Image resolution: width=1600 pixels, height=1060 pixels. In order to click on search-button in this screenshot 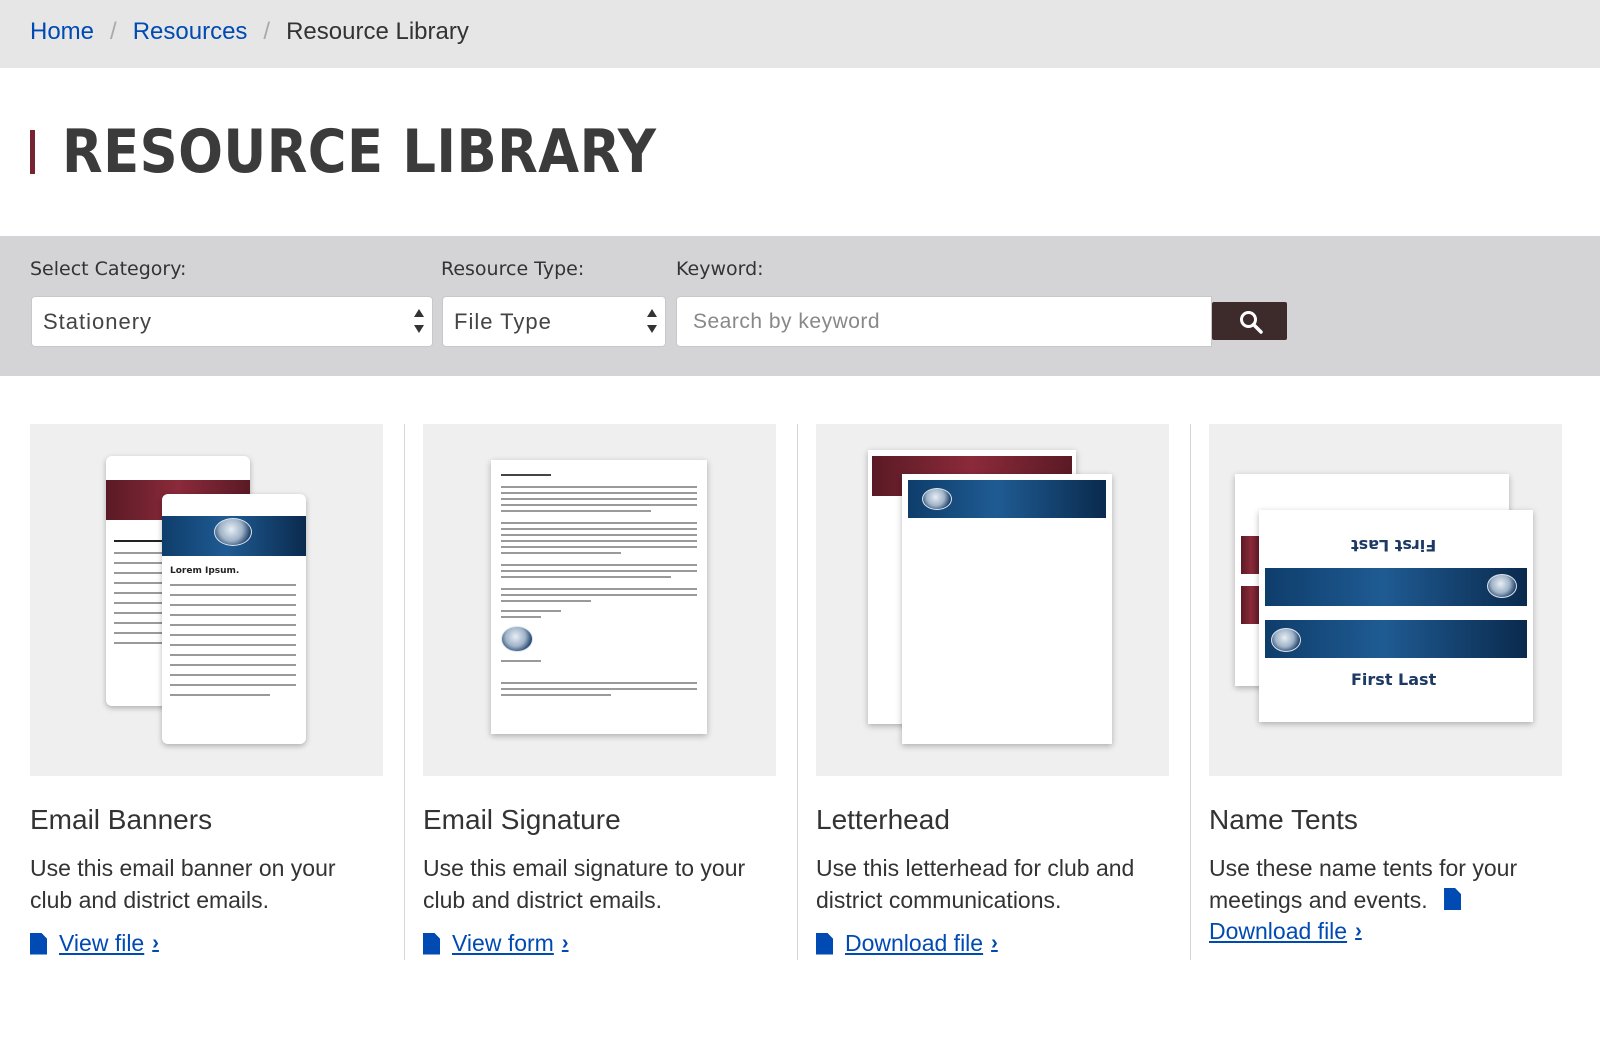, I will do `click(1249, 321)`.